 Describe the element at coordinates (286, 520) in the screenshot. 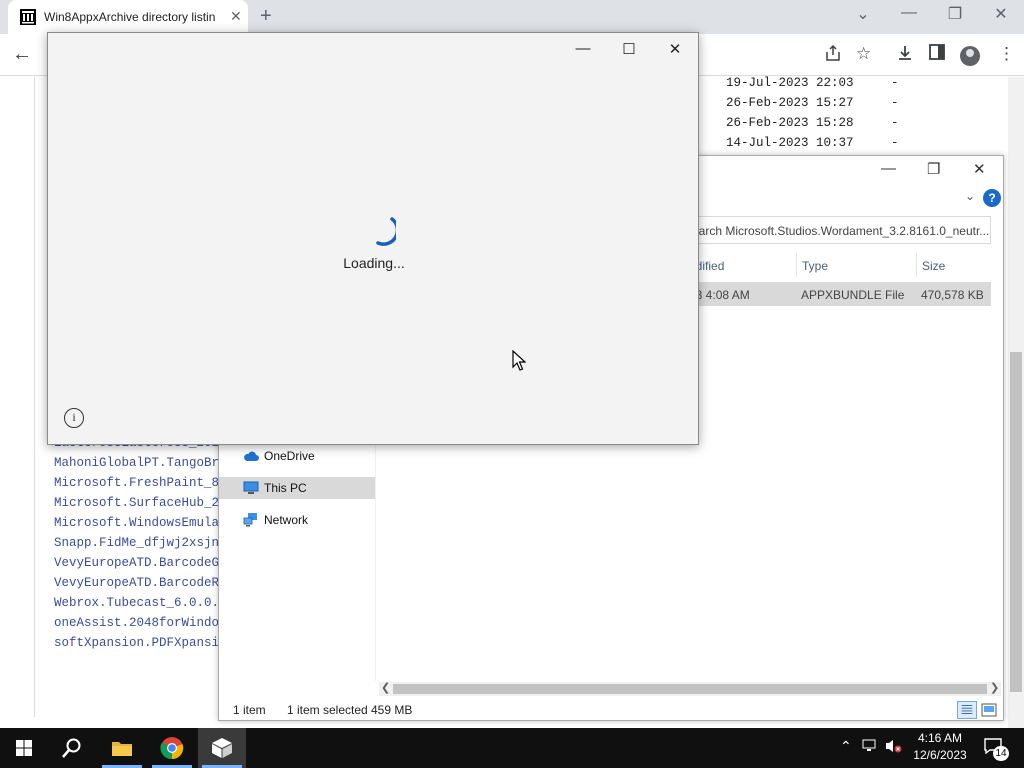

I see `nav-item-label: Network` at that location.